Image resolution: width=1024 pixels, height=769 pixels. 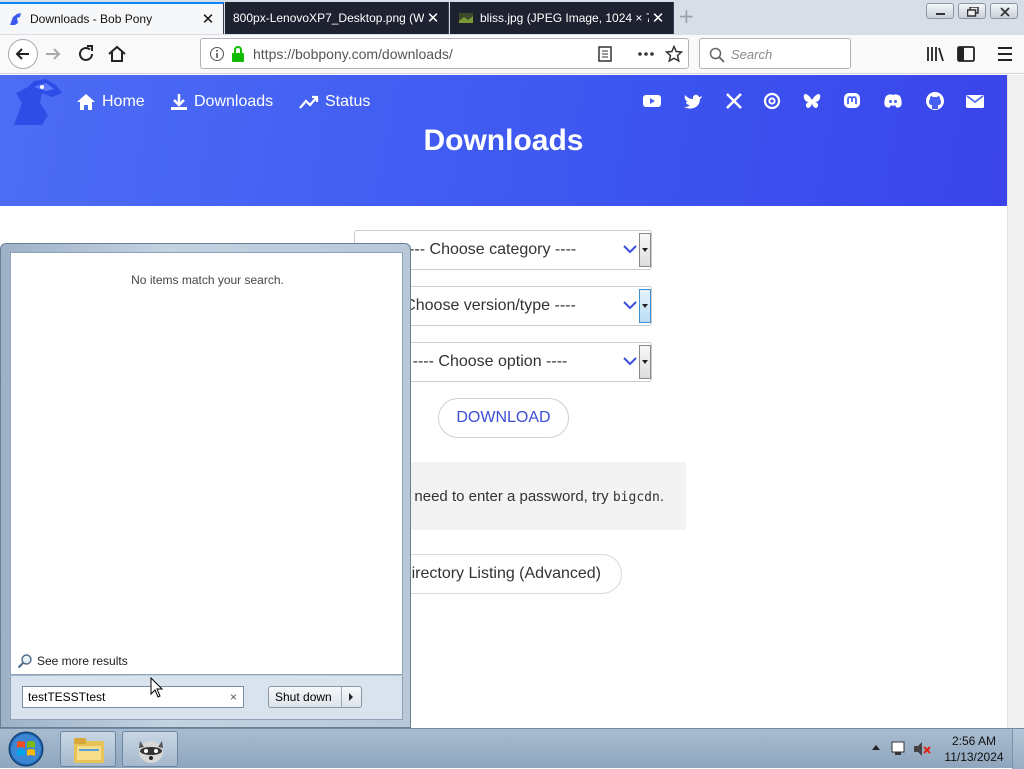 I want to click on shut-down-options-arrow-icon, so click(x=351, y=697).